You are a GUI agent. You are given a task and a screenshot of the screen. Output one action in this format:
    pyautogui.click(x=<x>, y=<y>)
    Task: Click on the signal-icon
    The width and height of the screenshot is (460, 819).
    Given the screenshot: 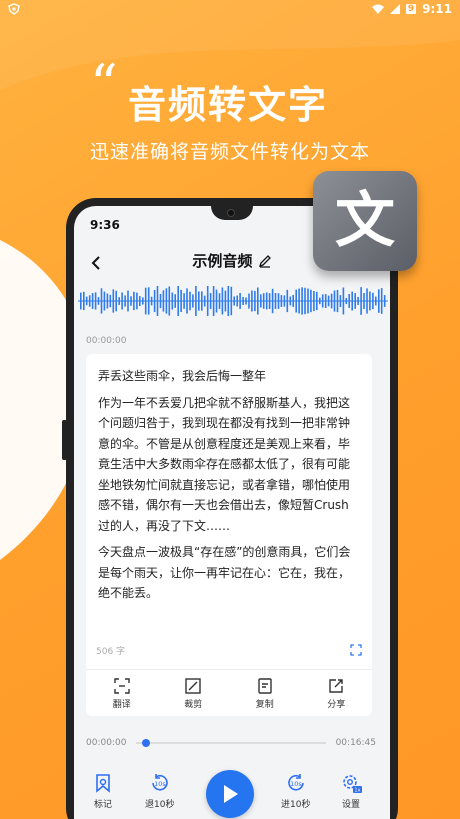 What is the action you would take?
    pyautogui.click(x=394, y=9)
    